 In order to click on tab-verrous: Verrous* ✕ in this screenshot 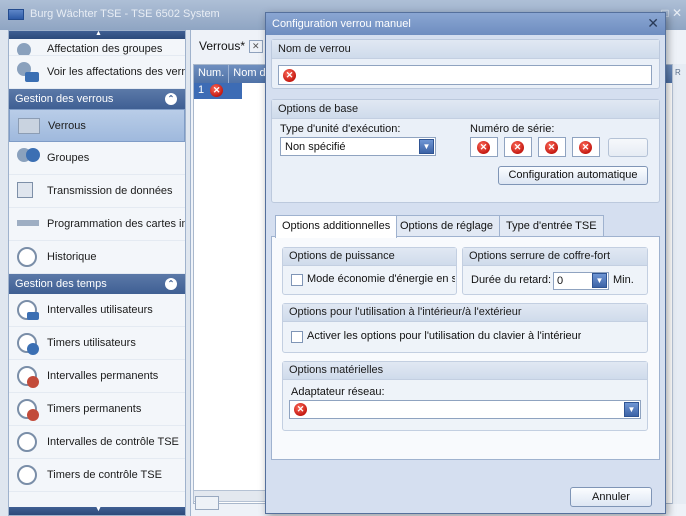, I will do `click(231, 46)`.